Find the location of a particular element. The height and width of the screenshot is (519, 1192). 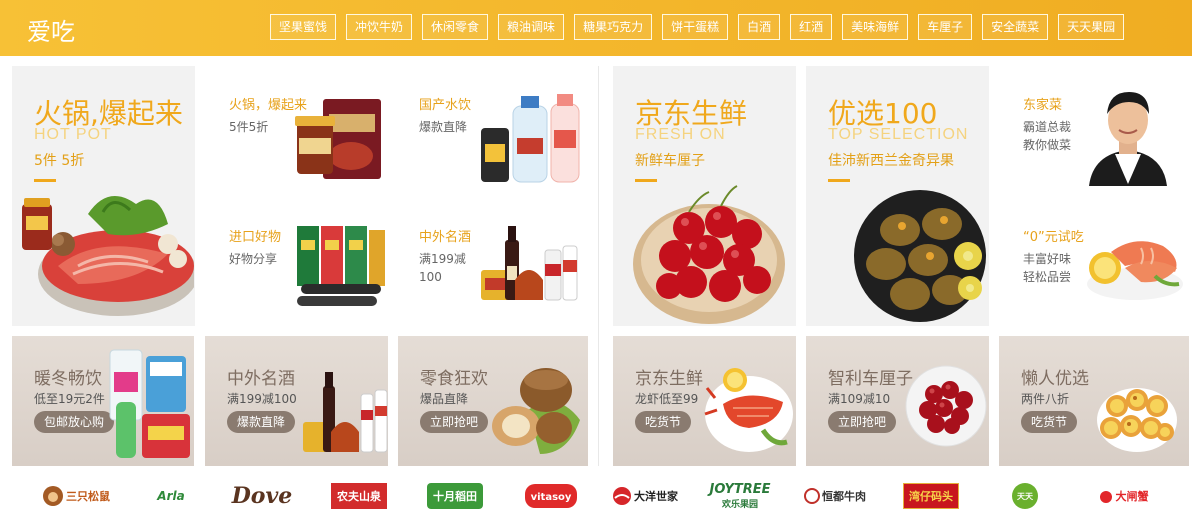

brand-label: 大闸蟹 is located at coordinates (1132, 496).